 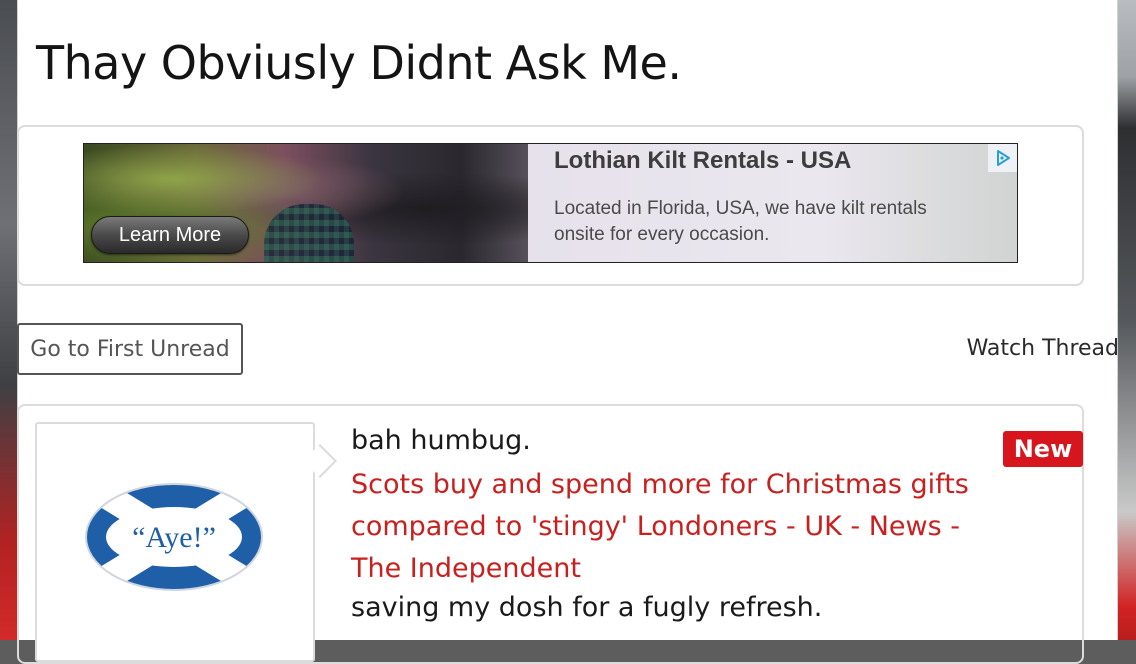 I want to click on background-right, so click(x=1127, y=320).